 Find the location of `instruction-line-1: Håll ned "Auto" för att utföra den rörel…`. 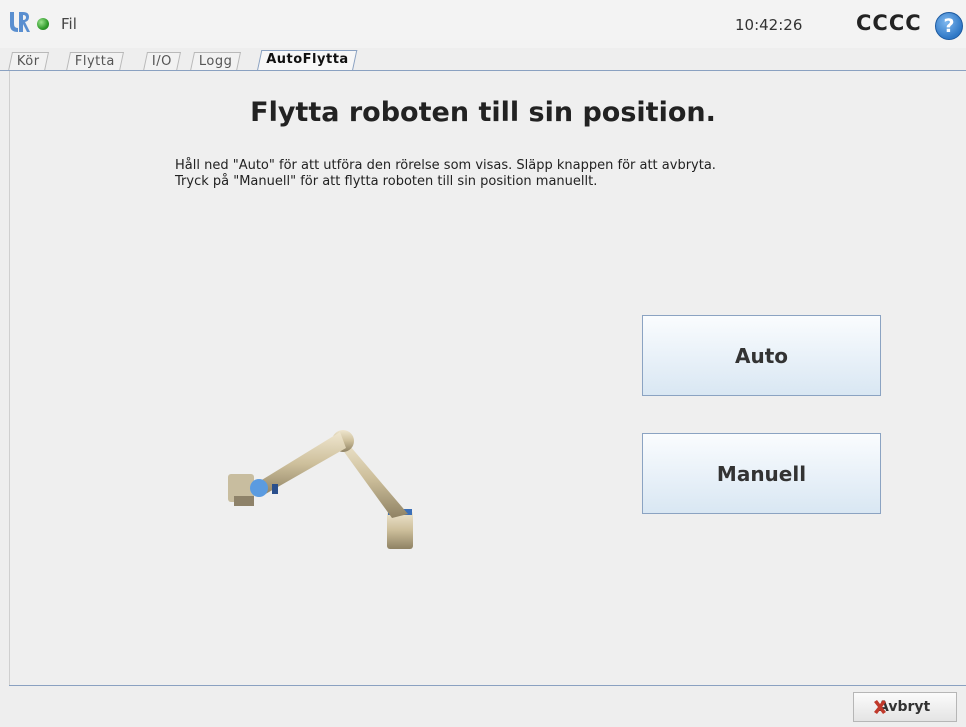

instruction-line-1: Håll ned "Auto" för att utföra den rörel… is located at coordinates (445, 165).